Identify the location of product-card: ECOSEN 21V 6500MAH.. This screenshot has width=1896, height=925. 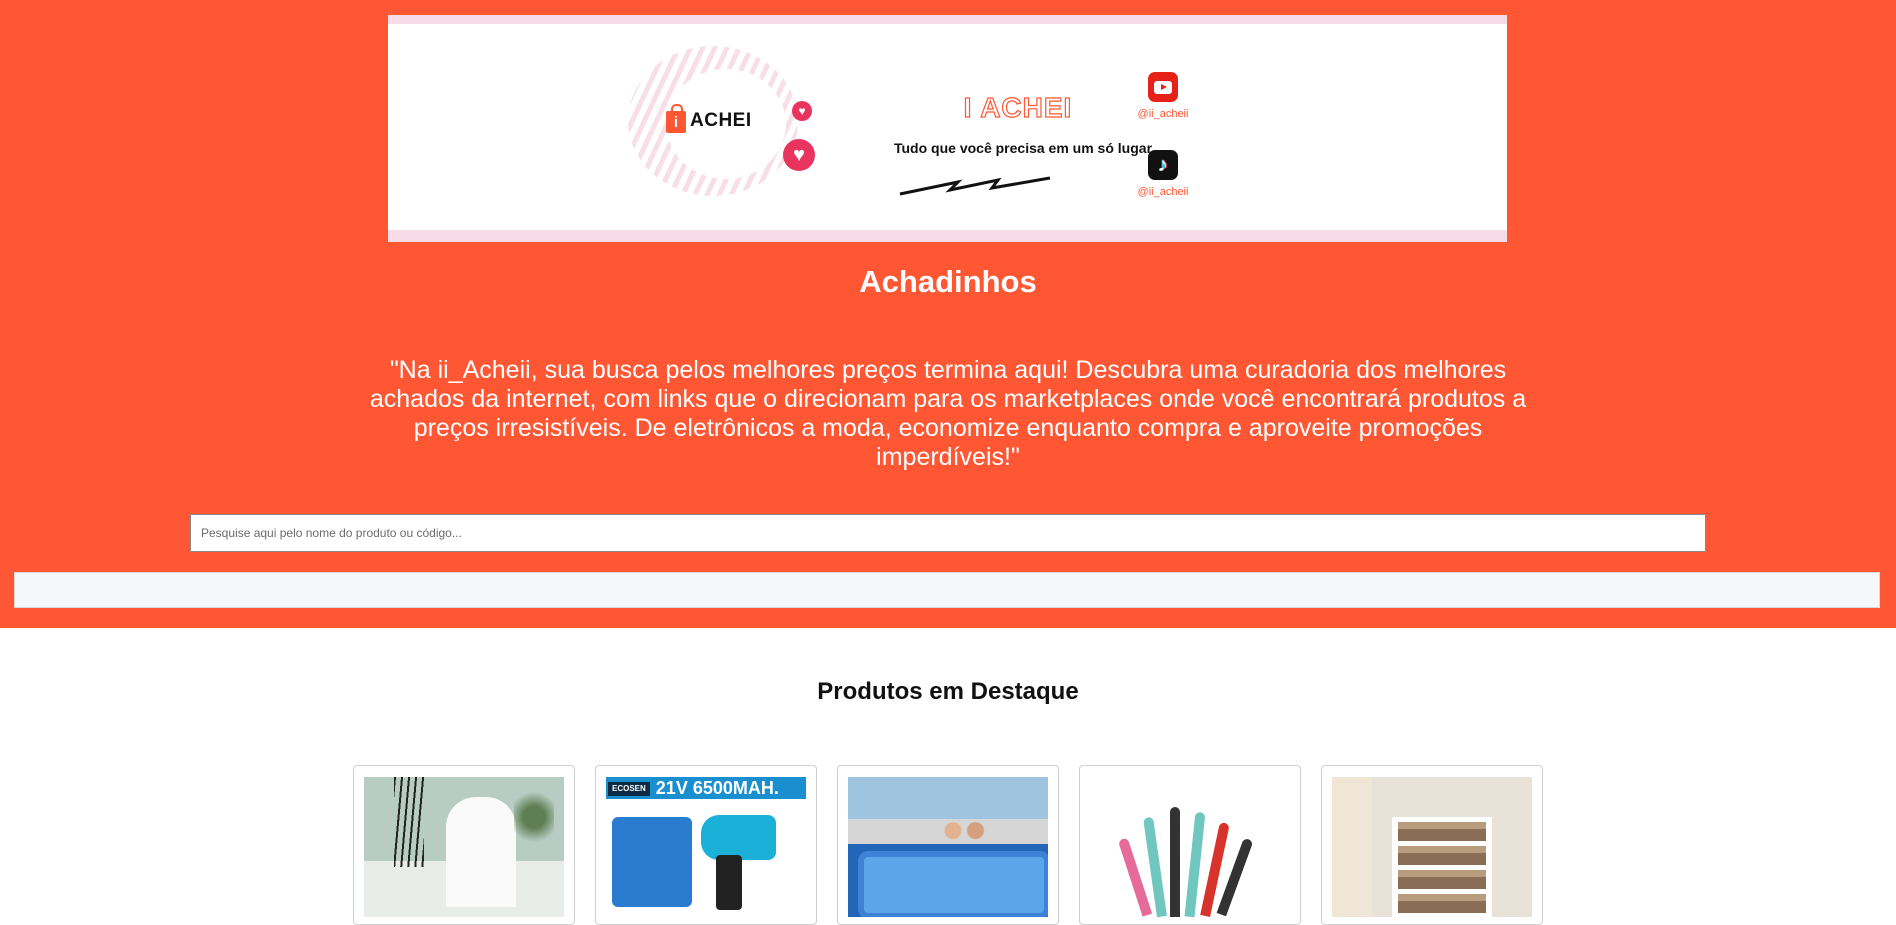
(706, 845).